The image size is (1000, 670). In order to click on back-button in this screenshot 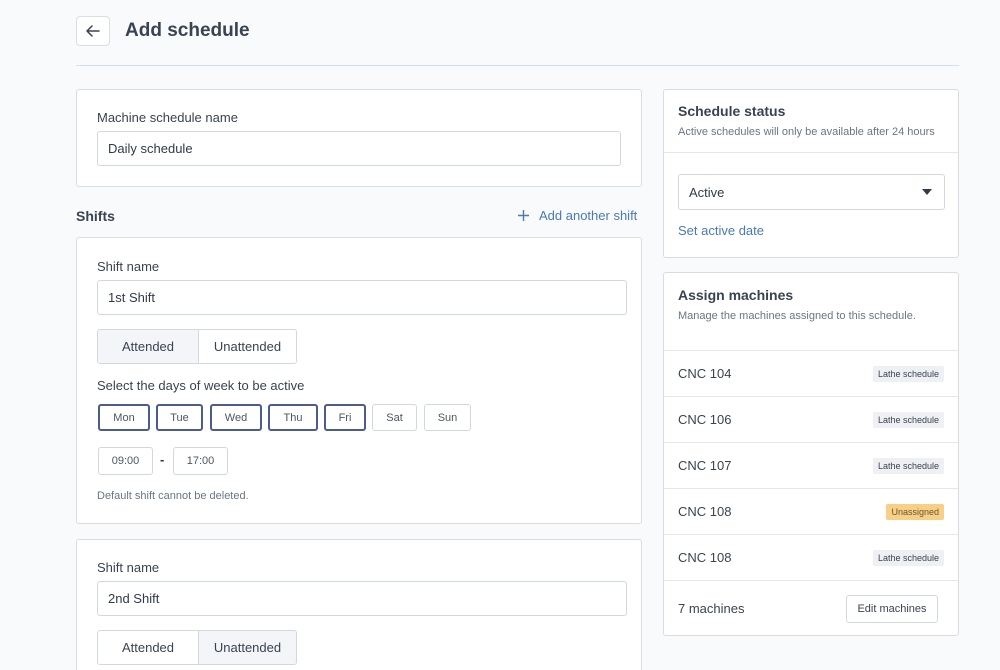, I will do `click(93, 31)`.